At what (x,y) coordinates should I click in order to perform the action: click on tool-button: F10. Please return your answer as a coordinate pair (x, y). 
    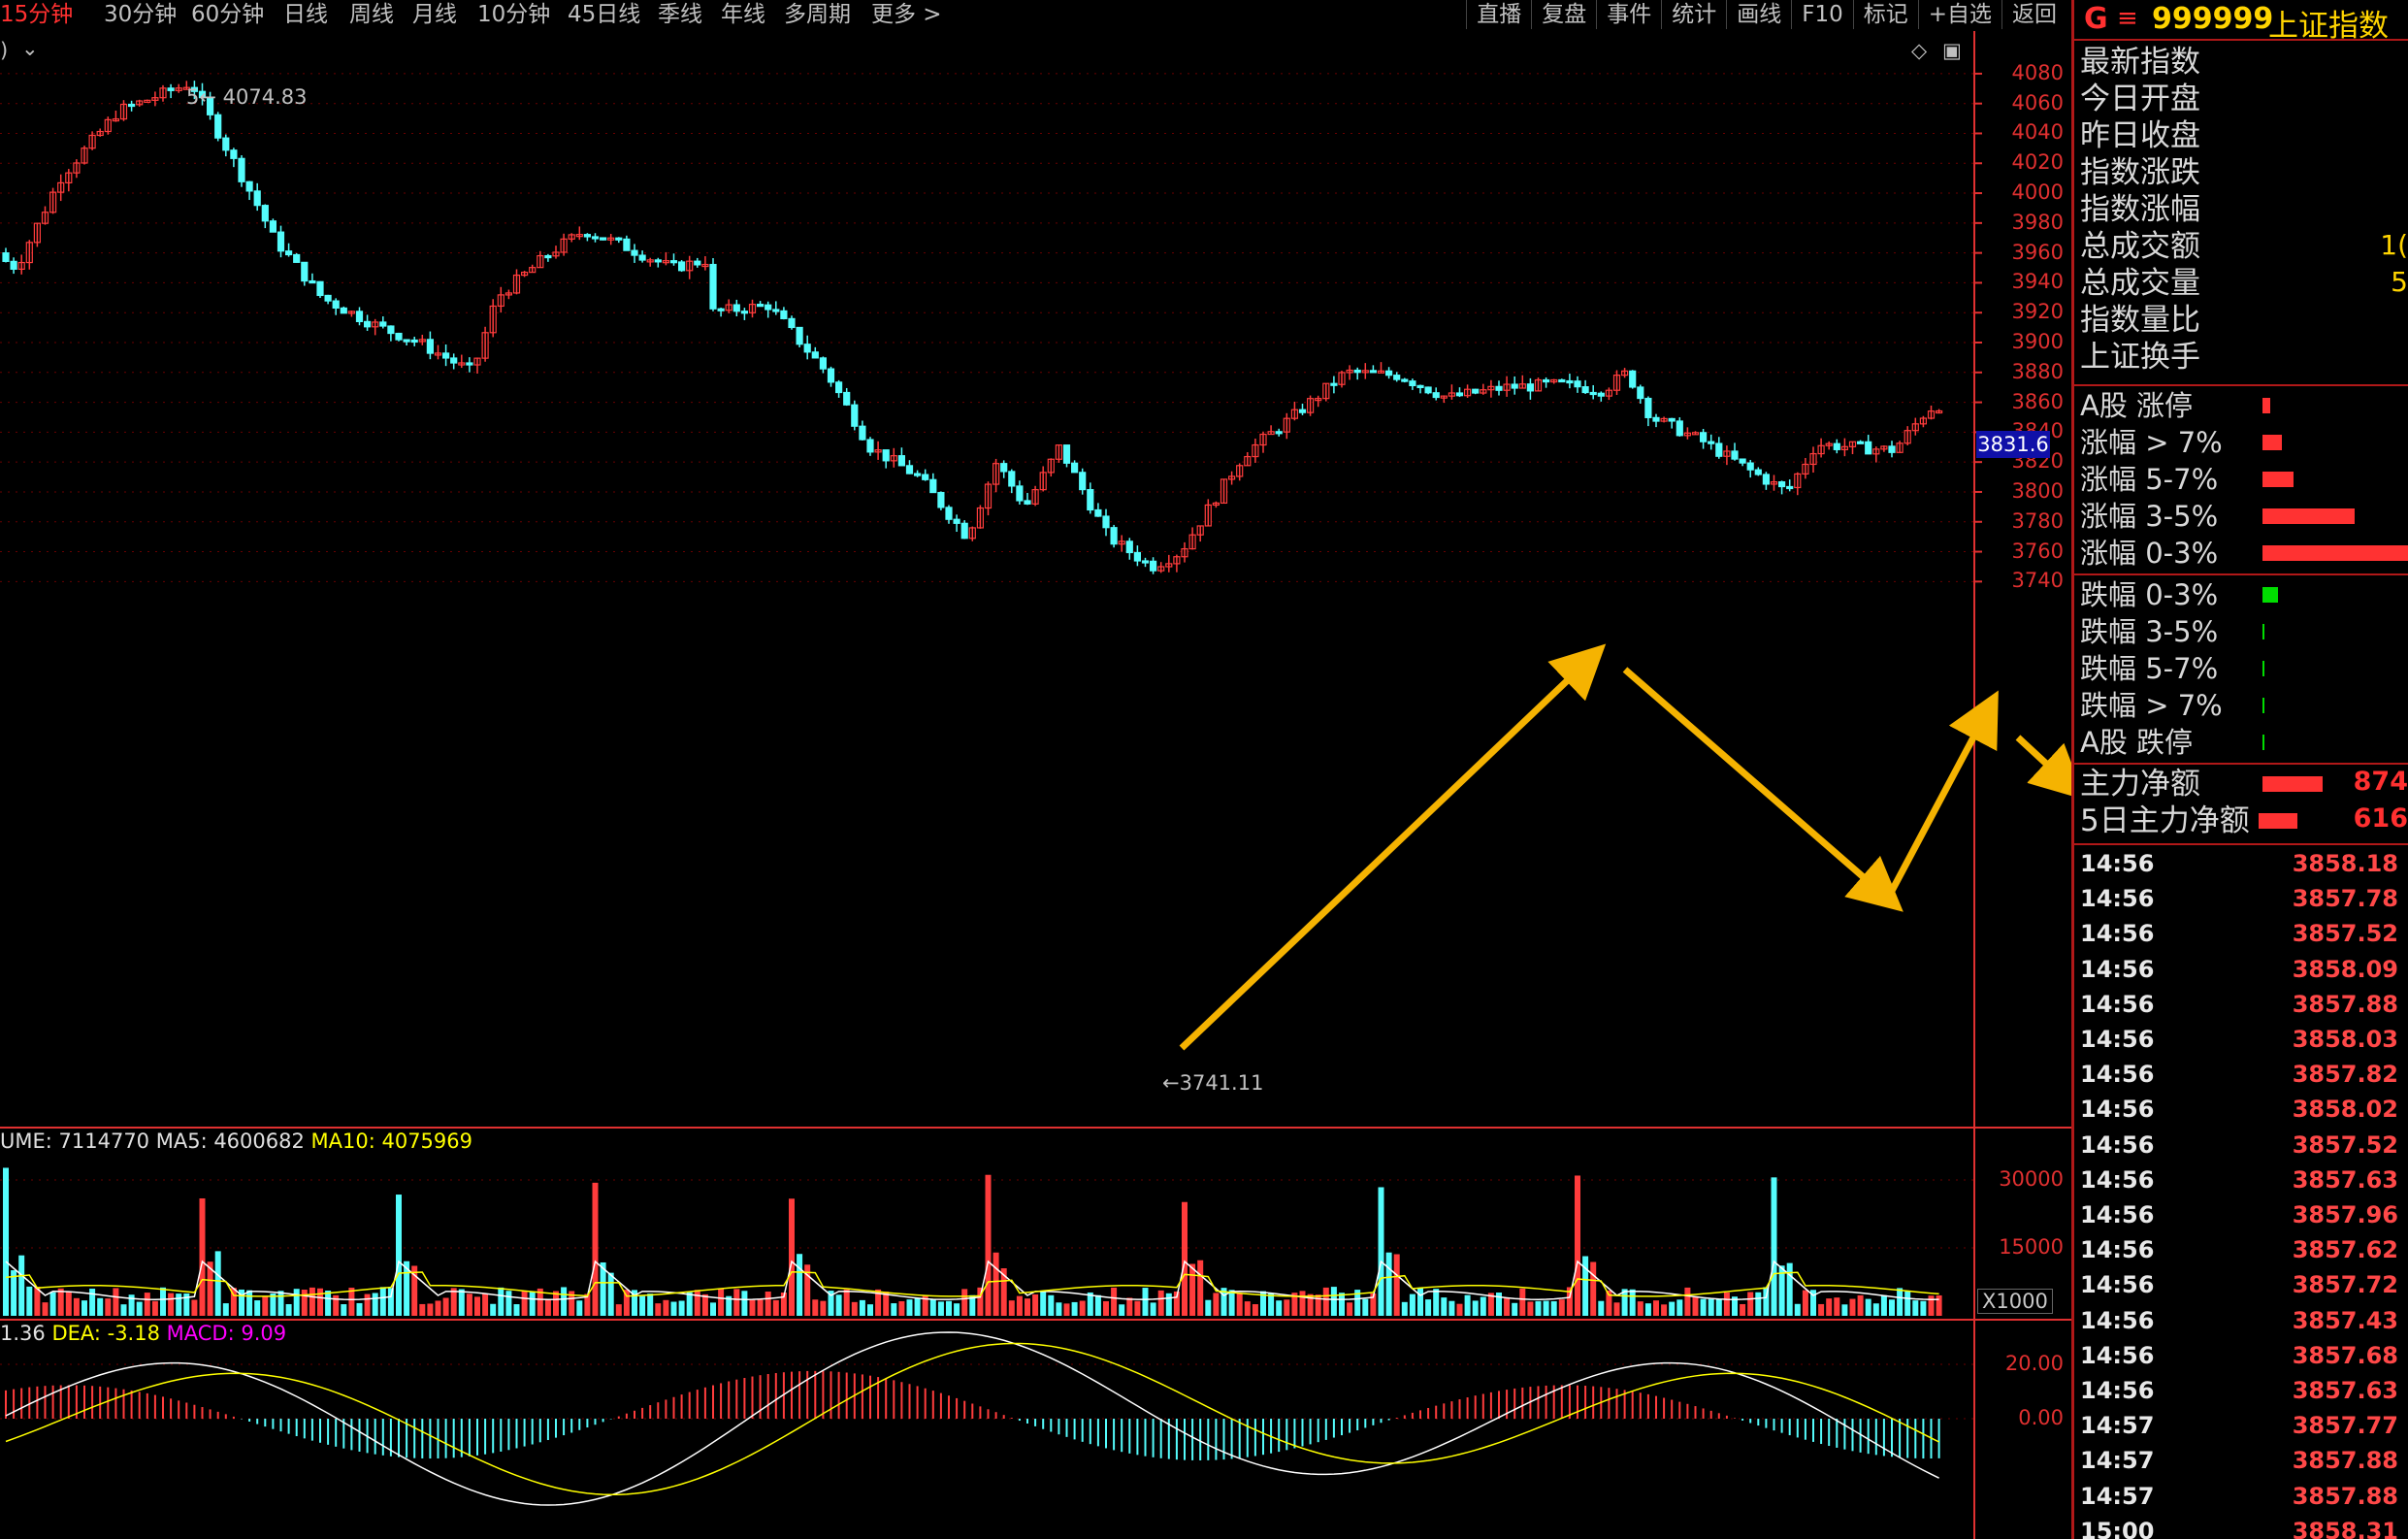
    Looking at the image, I should click on (1822, 15).